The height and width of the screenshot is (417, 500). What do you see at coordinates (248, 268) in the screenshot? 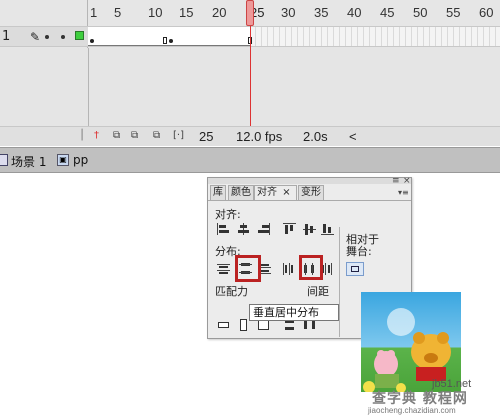
I see `highlight-distribute-vertical-center` at bounding box center [248, 268].